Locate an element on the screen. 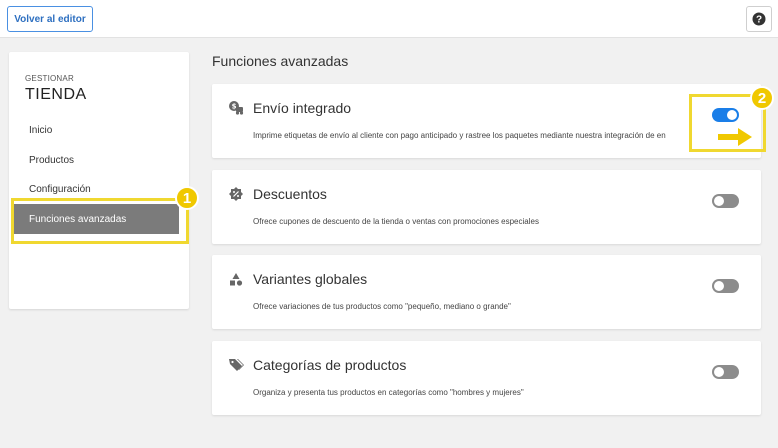  tag-icon is located at coordinates (236, 365).